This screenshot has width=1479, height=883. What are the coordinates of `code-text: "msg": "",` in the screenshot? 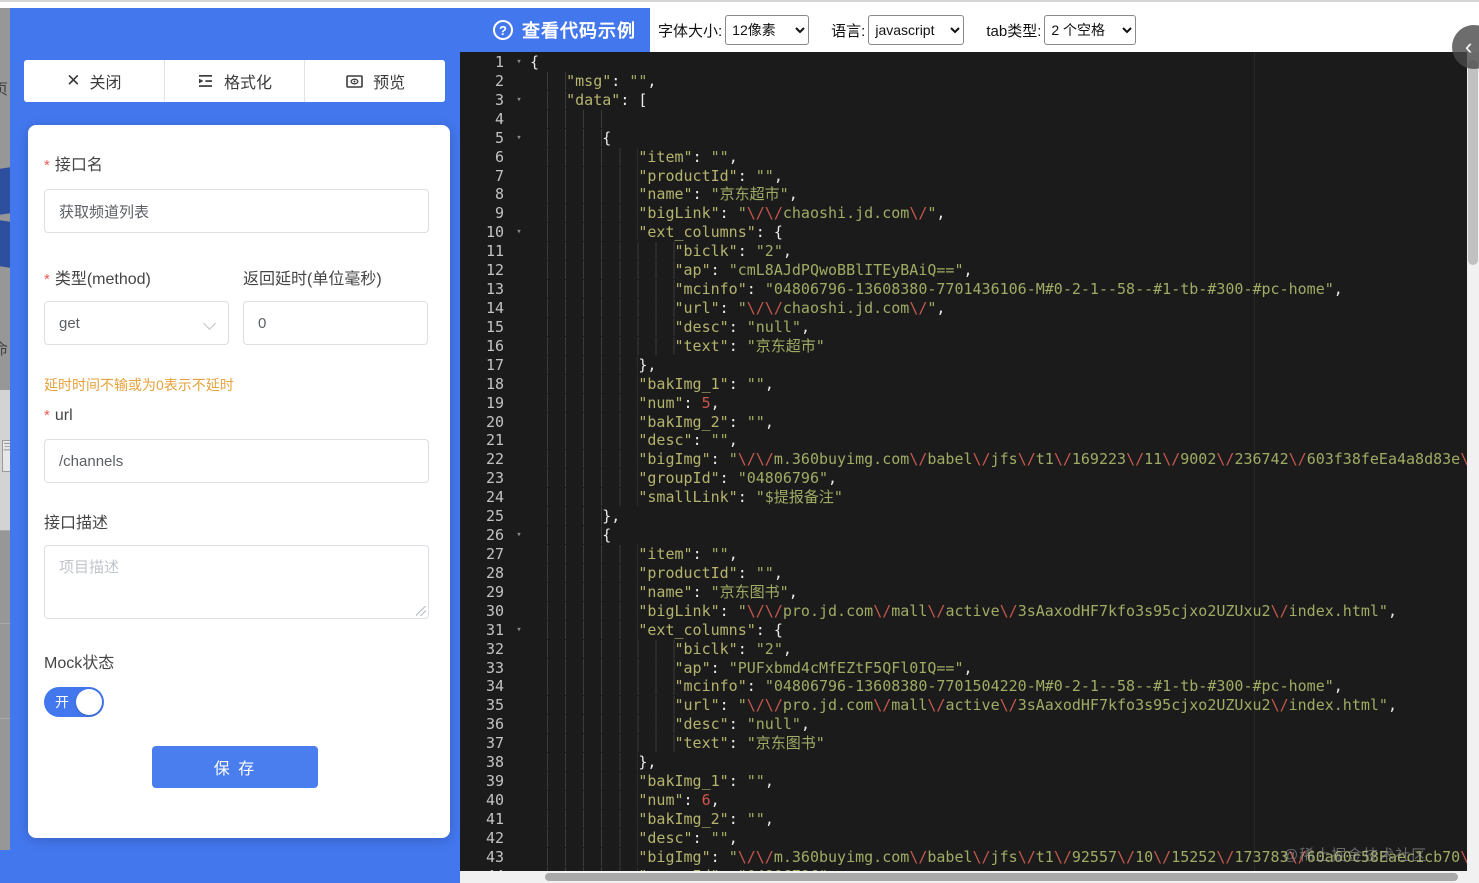 It's located at (998, 81).